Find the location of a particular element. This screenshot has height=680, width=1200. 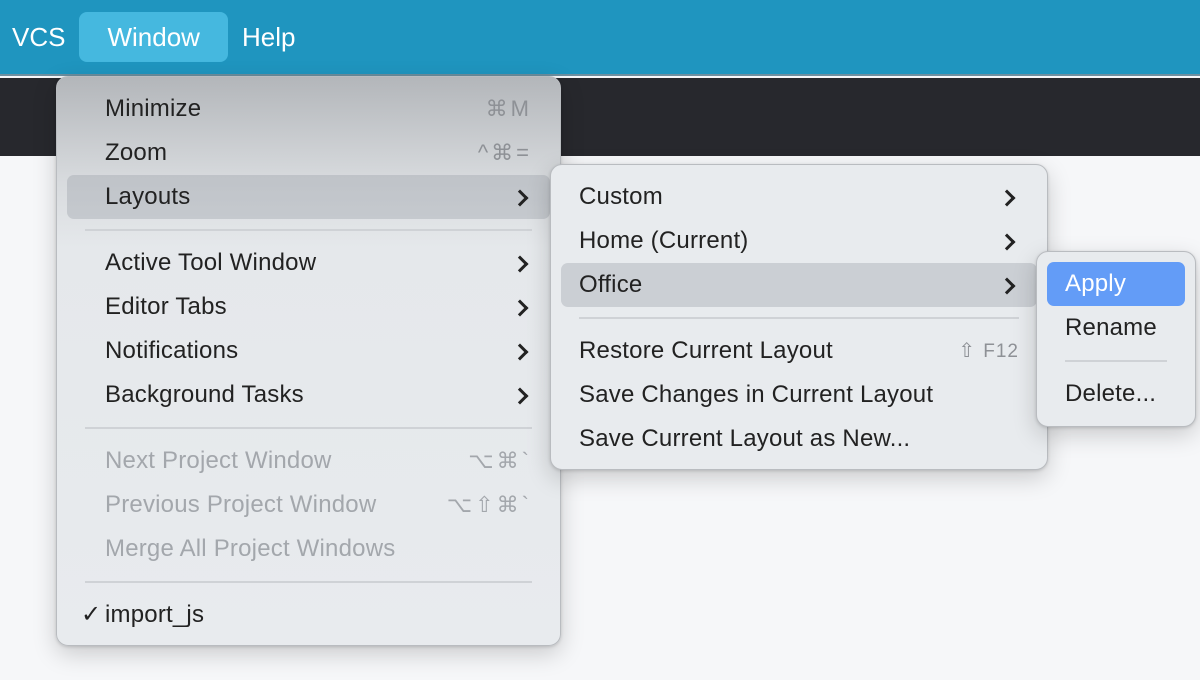

menu-item-active-tool-window: Active Tool Window is located at coordinates (308, 263).